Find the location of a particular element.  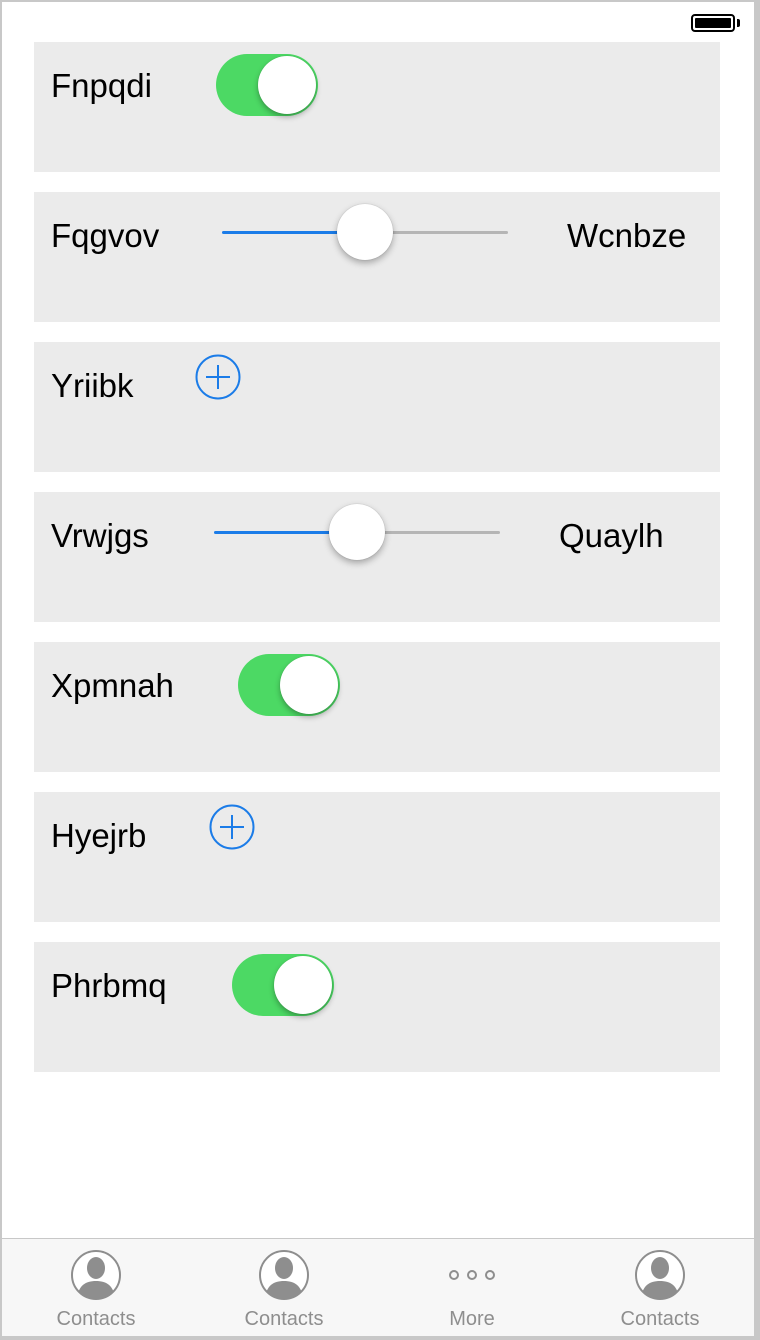

tab-bar: Contacts Contacts More Contacts is located at coordinates (378, 1287).